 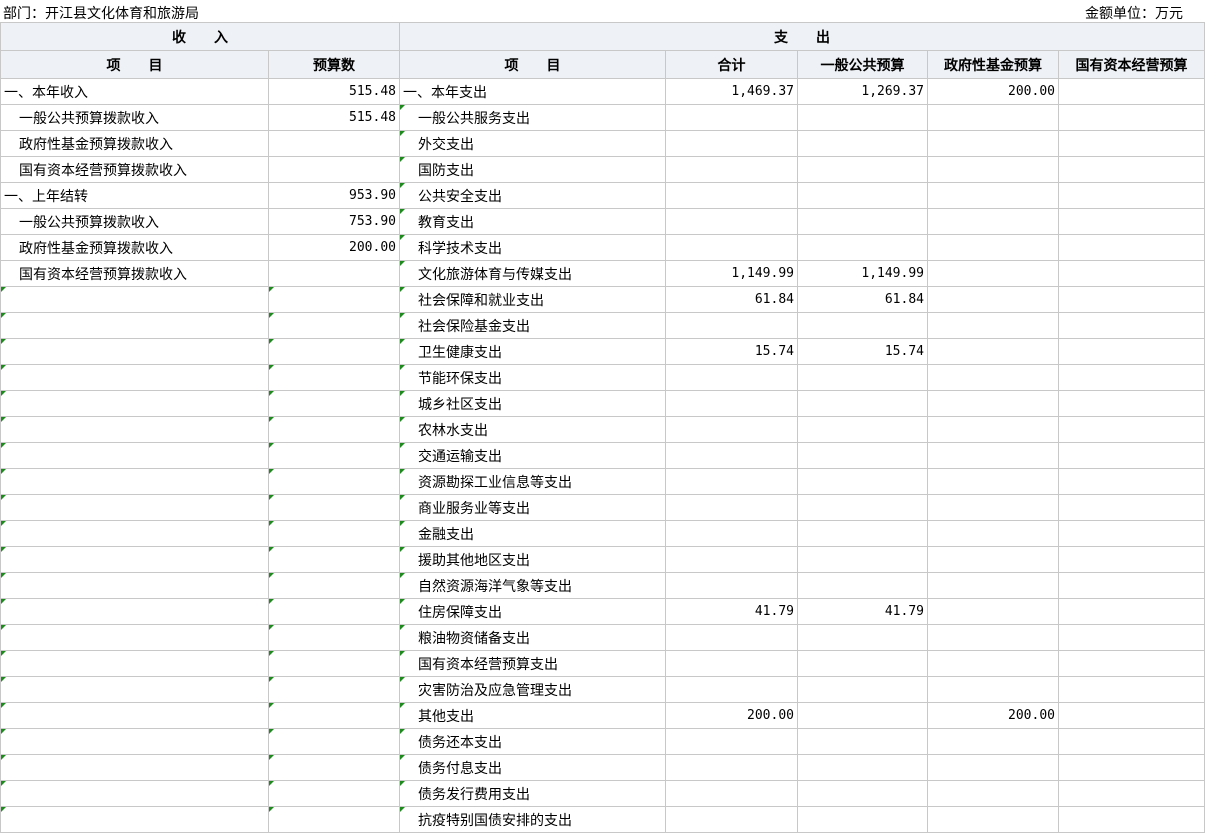 What do you see at coordinates (602, 169) in the screenshot?
I see `table-row: 国有资本经营预算拨款收入 国防支出` at bounding box center [602, 169].